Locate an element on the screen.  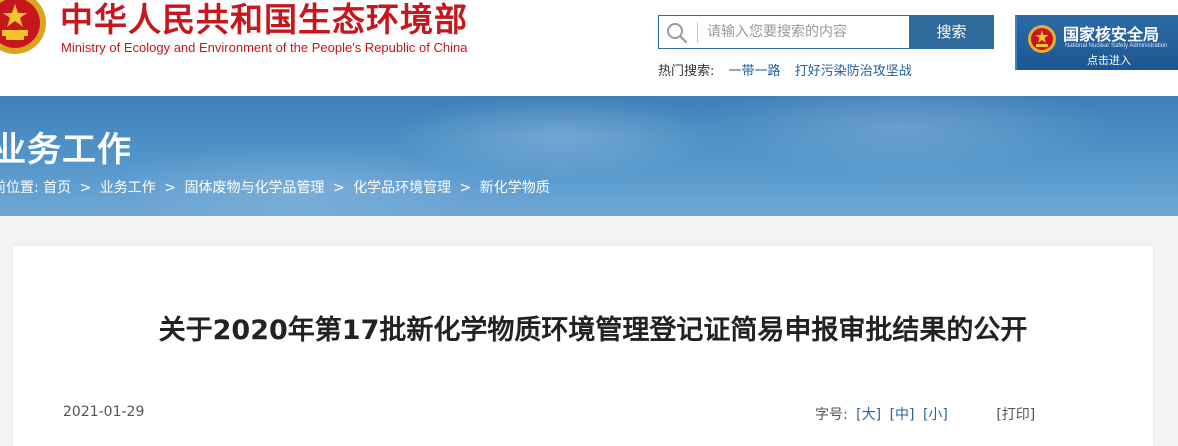
site-title: 中华人民共和国生态环境部 is located at coordinates (264, 20).